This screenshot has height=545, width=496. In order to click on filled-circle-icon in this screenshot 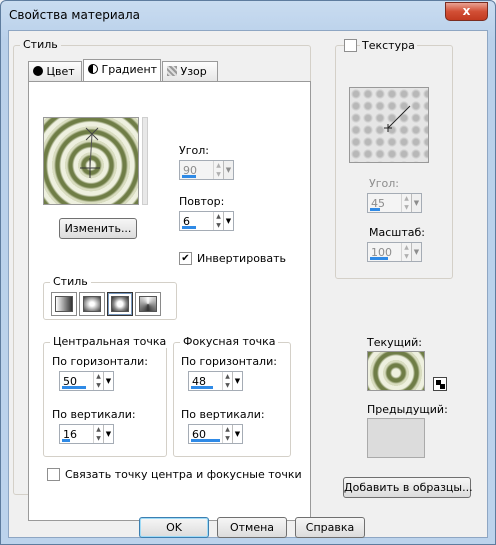, I will do `click(38, 71)`.